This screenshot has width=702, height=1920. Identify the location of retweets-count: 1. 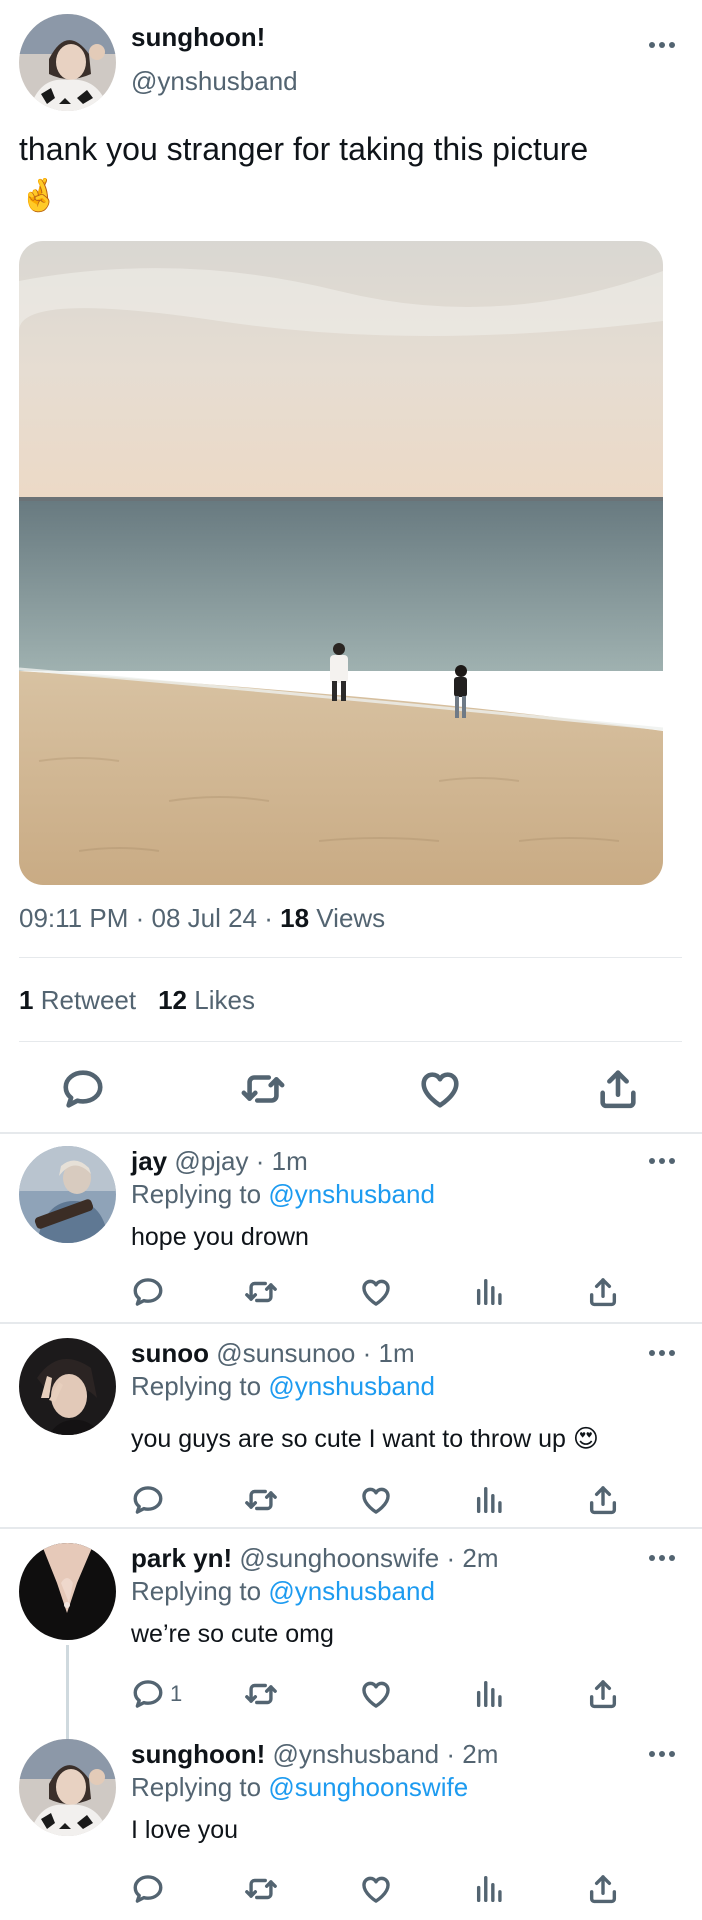
(26, 1000).